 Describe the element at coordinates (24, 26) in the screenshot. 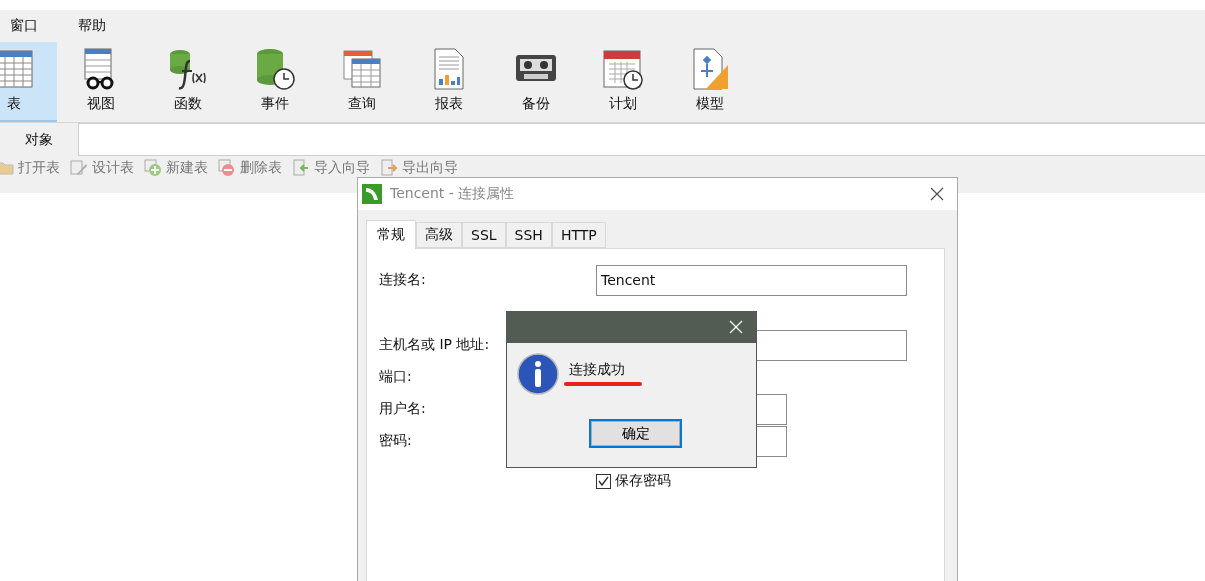

I see `menu-item: 窗口` at that location.